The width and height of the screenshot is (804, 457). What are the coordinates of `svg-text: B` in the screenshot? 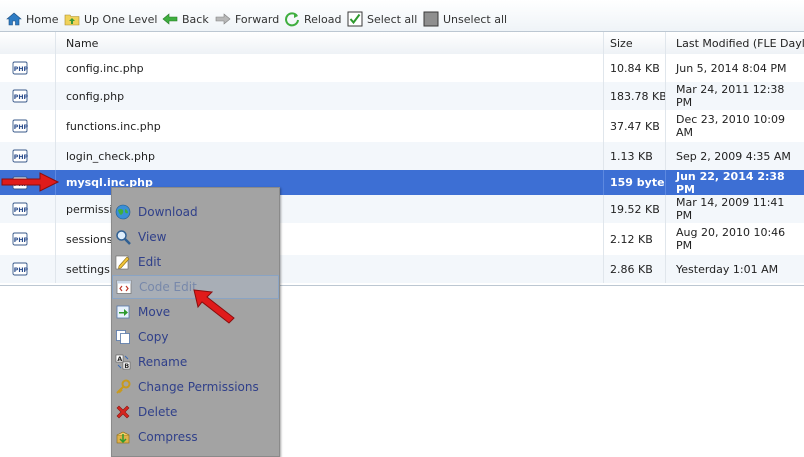 It's located at (126, 366).